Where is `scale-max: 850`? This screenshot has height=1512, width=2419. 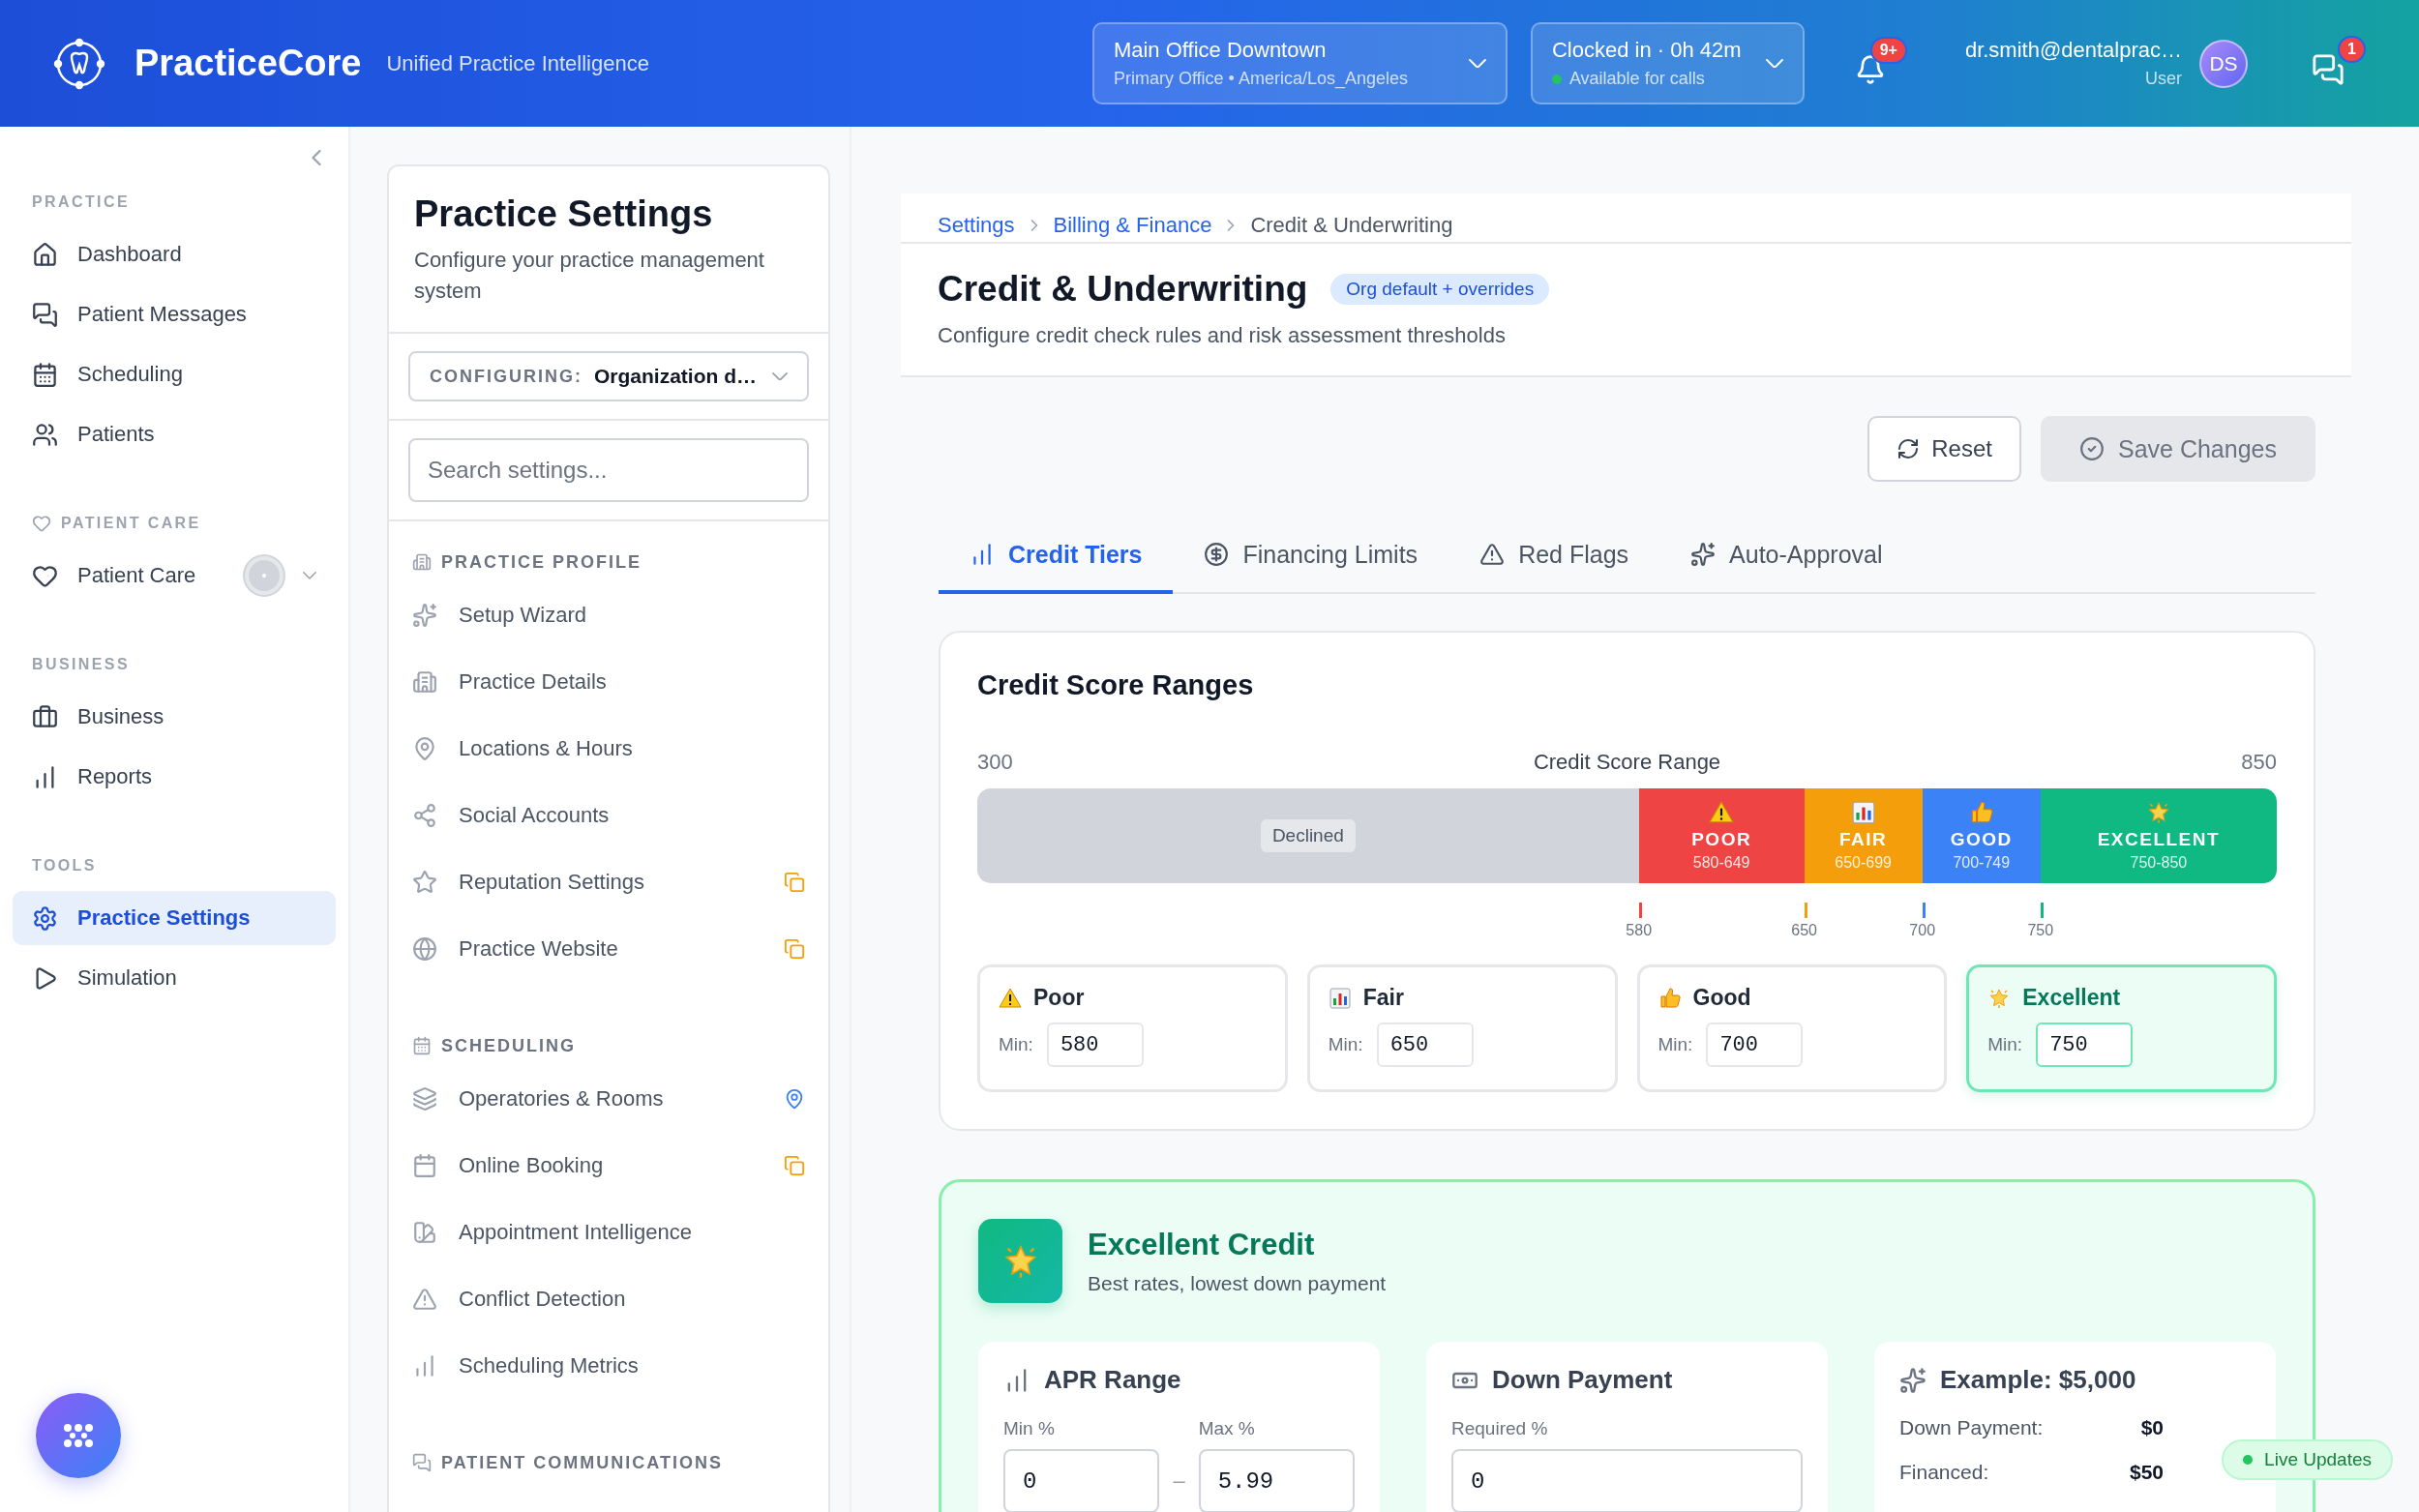 scale-max: 850 is located at coordinates (2259, 763).